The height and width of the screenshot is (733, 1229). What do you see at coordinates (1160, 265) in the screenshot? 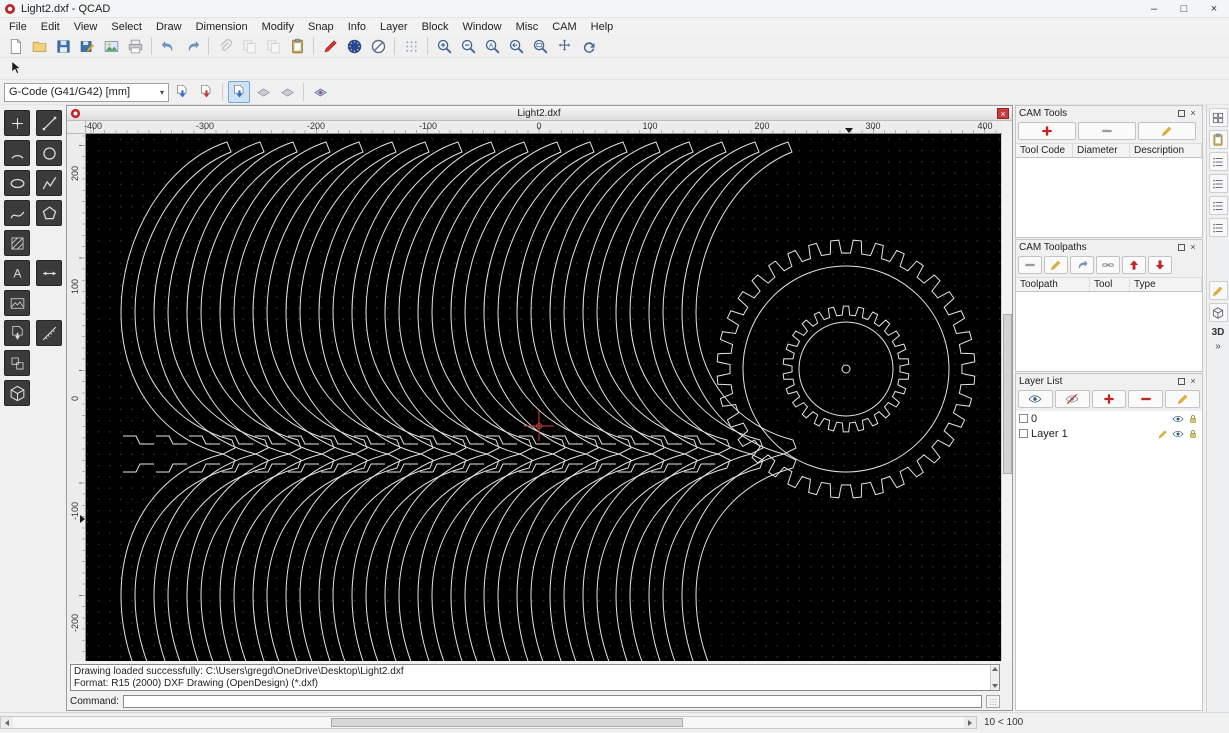
I see `move-down-button` at bounding box center [1160, 265].